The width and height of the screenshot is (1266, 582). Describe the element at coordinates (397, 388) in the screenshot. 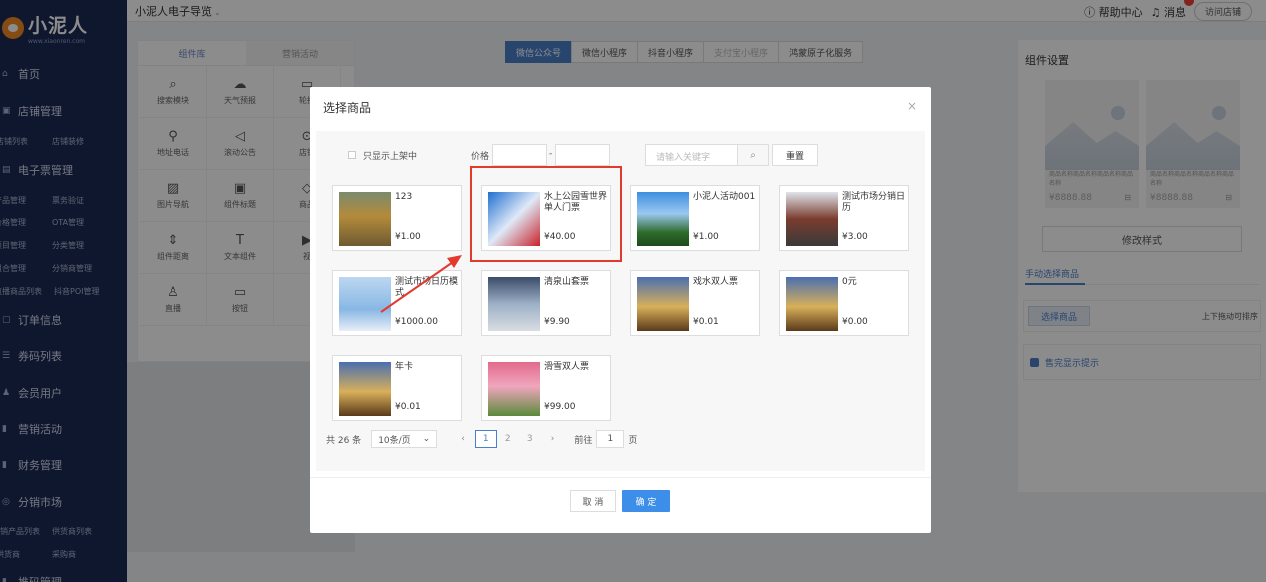

I see `goods-item: 年卡 ¥0.01` at that location.